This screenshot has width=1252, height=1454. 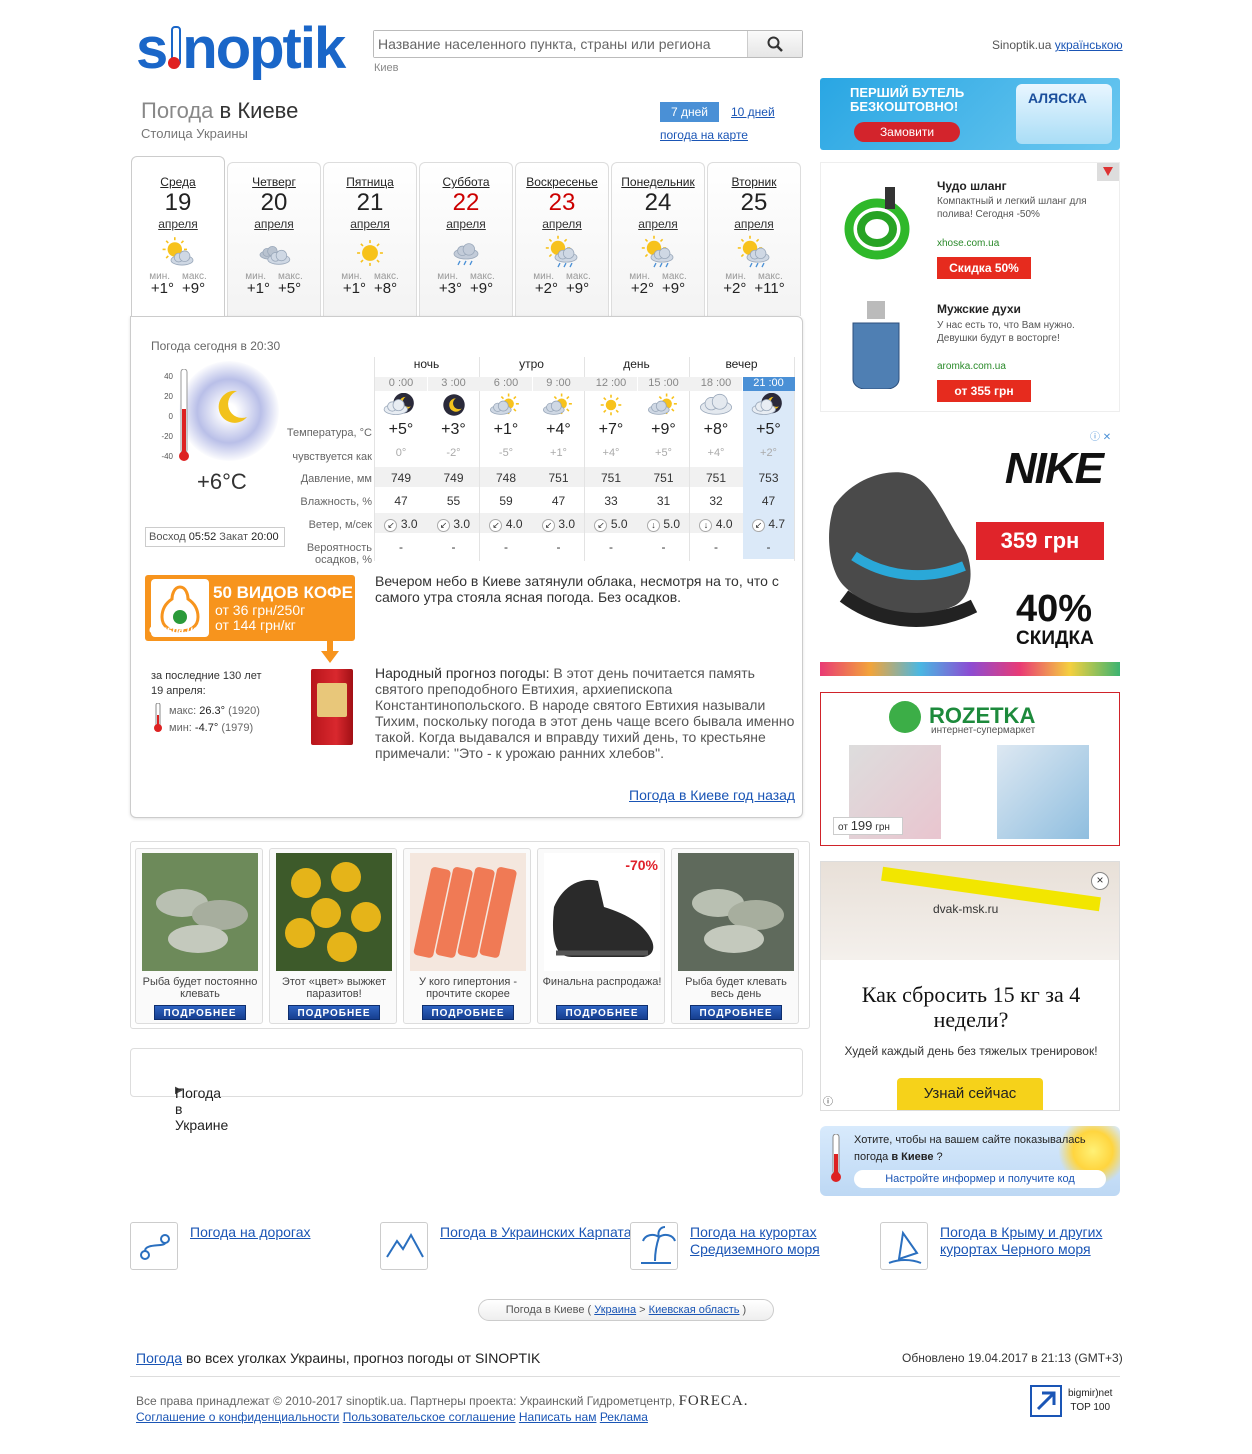 What do you see at coordinates (714, 1401) in the screenshot?
I see `foreca-logo: FORECA.` at bounding box center [714, 1401].